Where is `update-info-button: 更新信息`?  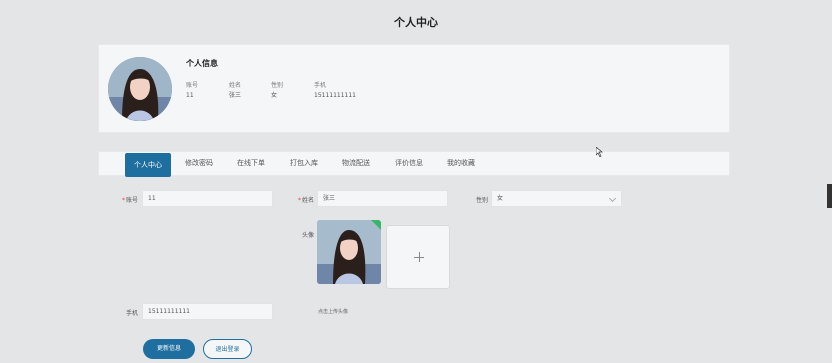
update-info-button: 更新信息 is located at coordinates (169, 349).